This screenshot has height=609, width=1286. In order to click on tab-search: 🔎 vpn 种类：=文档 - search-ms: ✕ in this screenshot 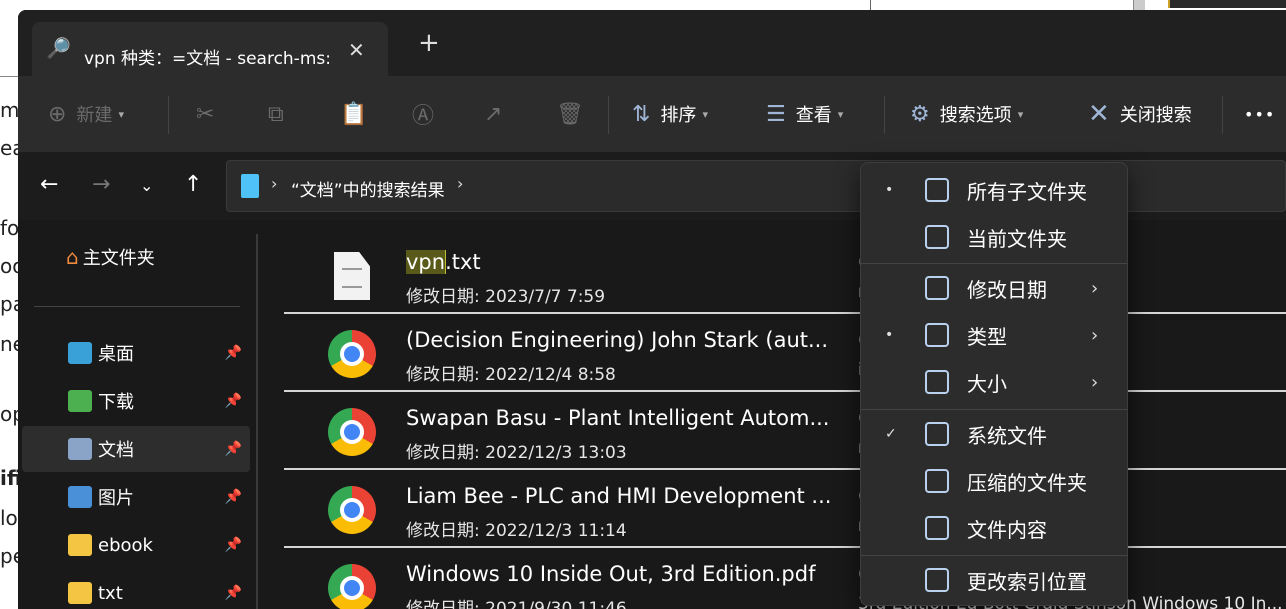, I will do `click(210, 50)`.